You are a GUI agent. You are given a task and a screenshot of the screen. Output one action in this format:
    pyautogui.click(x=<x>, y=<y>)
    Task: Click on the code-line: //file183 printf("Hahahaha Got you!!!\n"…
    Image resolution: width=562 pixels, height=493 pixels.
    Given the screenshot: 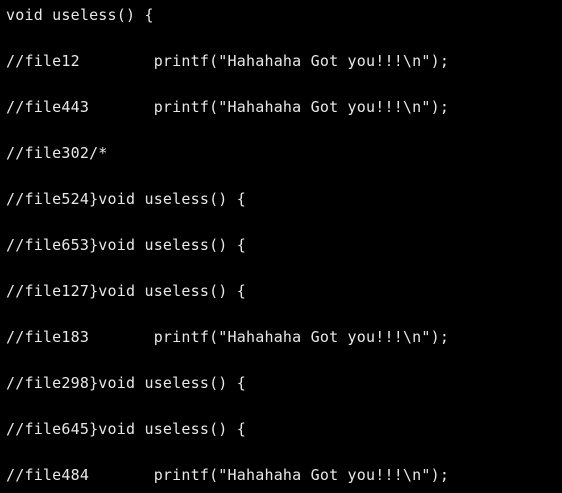 What is the action you would take?
    pyautogui.click(x=228, y=337)
    